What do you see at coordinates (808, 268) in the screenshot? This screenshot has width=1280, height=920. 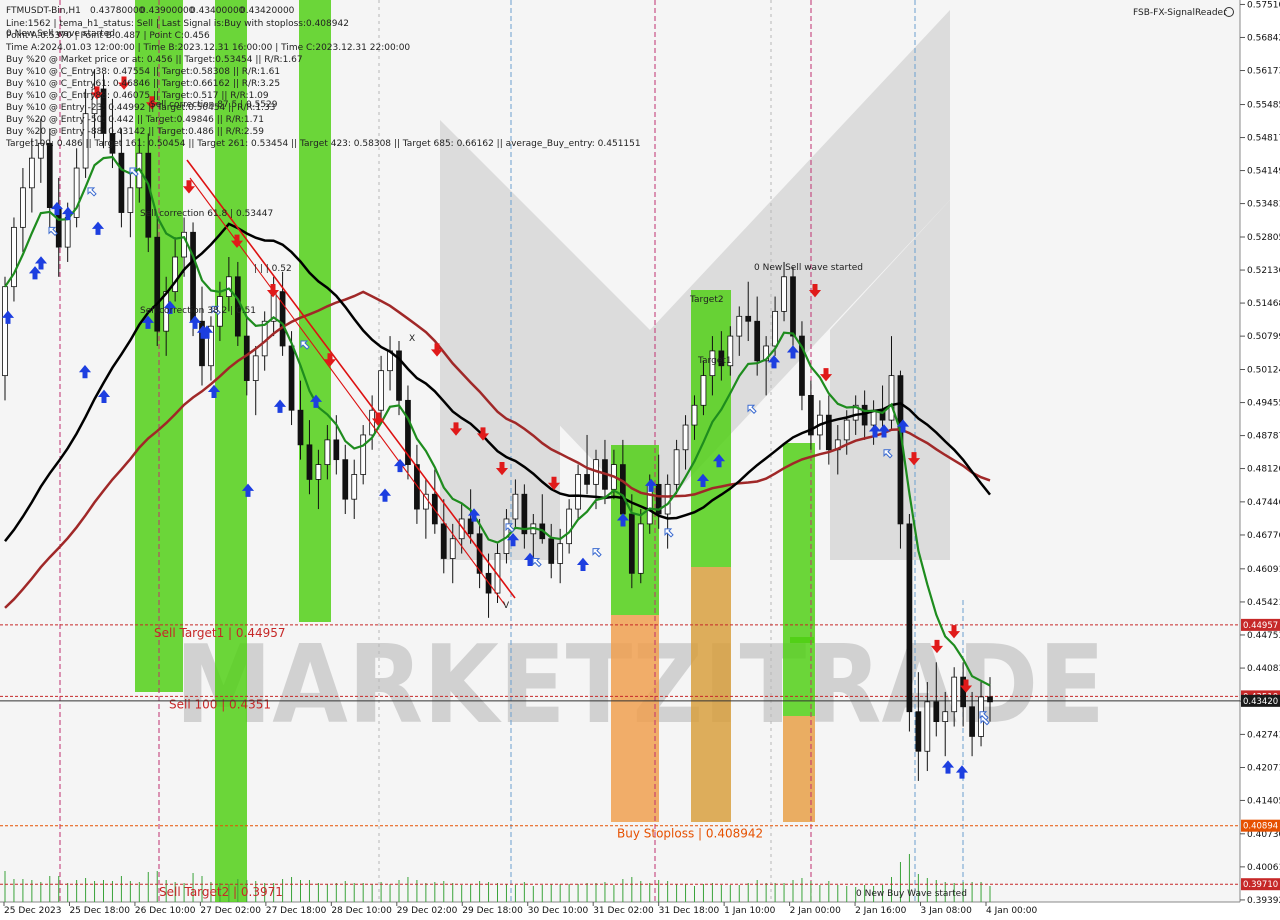 I see `annotation-new-sell-wave: 0 New Sell wave started` at bounding box center [808, 268].